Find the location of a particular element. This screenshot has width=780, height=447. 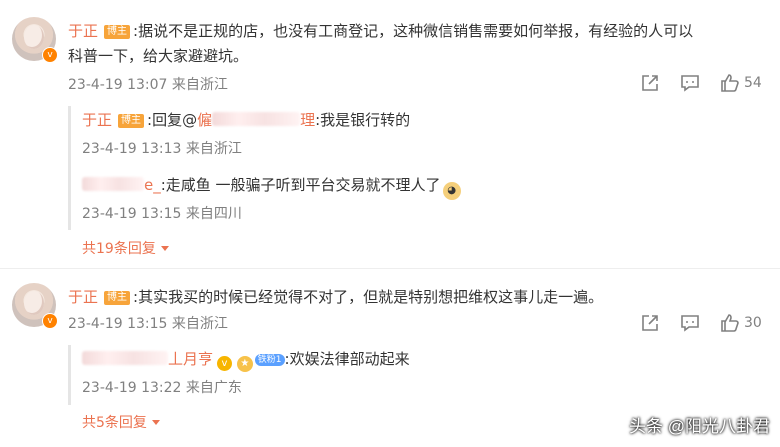

reply-meta: 23-4-19 13:13 来自浙江 is located at coordinates (162, 149).